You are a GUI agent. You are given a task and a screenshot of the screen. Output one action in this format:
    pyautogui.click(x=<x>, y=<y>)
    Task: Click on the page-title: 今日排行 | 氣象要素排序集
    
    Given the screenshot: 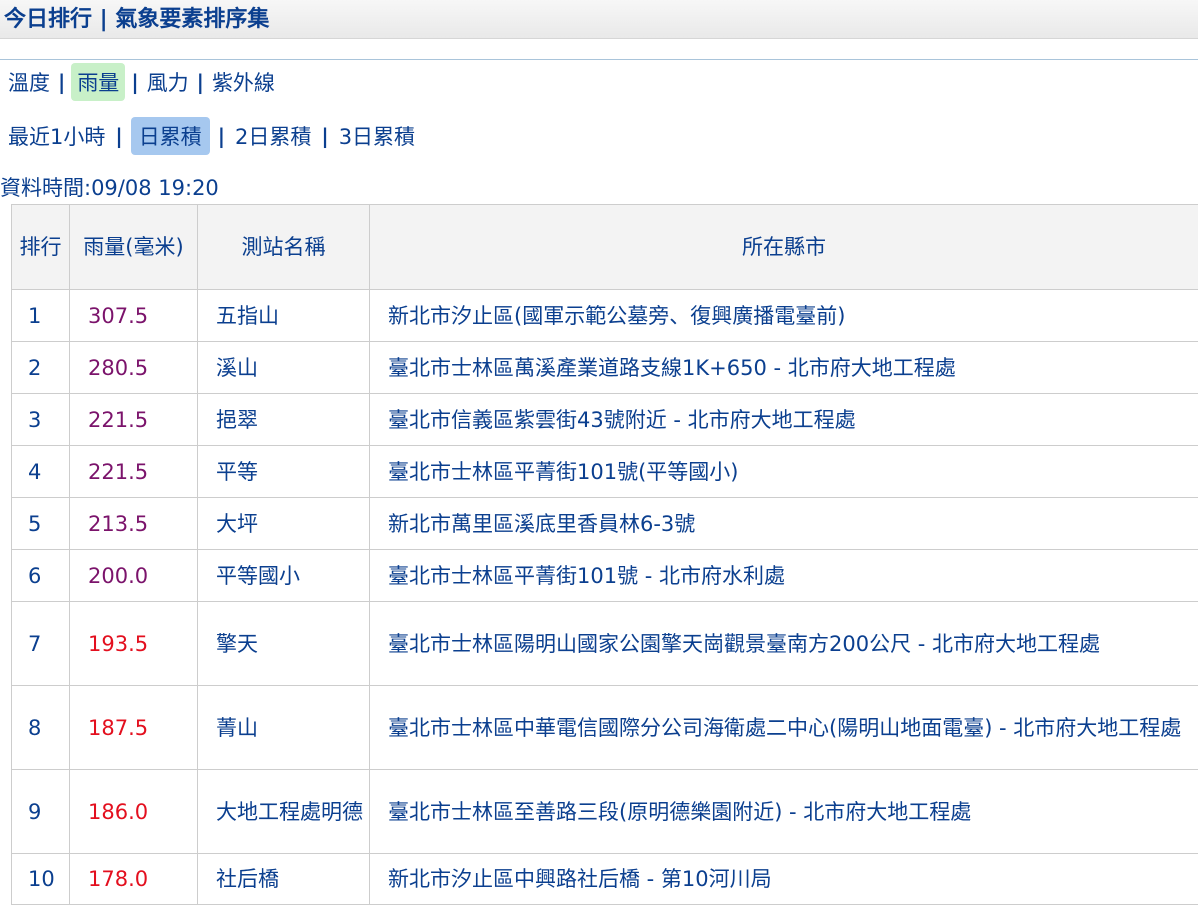 What is the action you would take?
    pyautogui.click(x=137, y=19)
    